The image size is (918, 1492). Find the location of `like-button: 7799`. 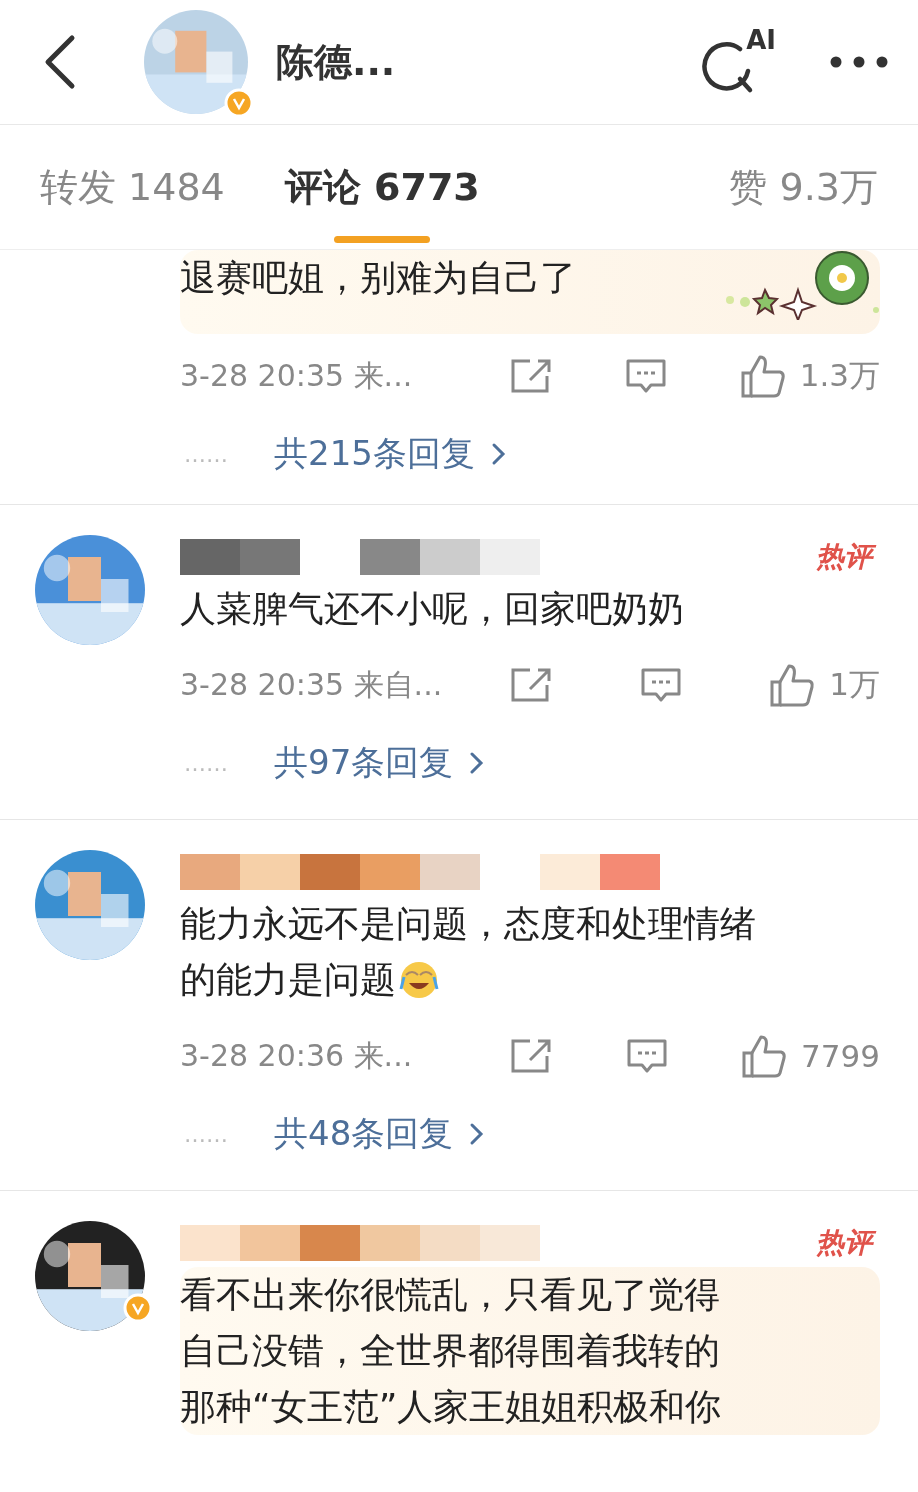

like-button: 7799 is located at coordinates (810, 1056).